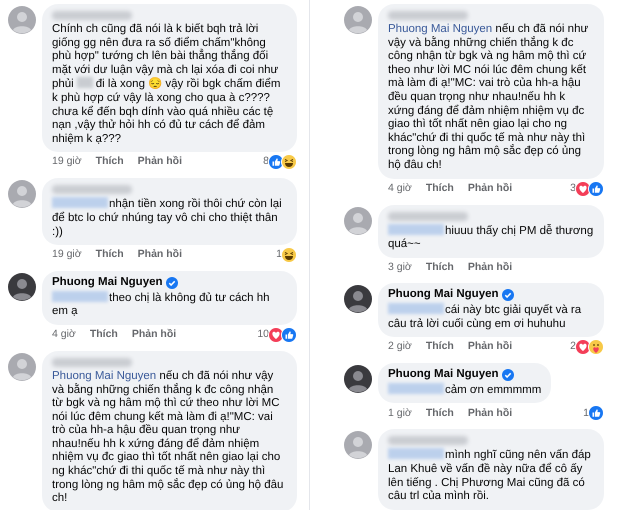 The height and width of the screenshot is (510, 620). I want to click on hugging-face-icon, so click(596, 347).